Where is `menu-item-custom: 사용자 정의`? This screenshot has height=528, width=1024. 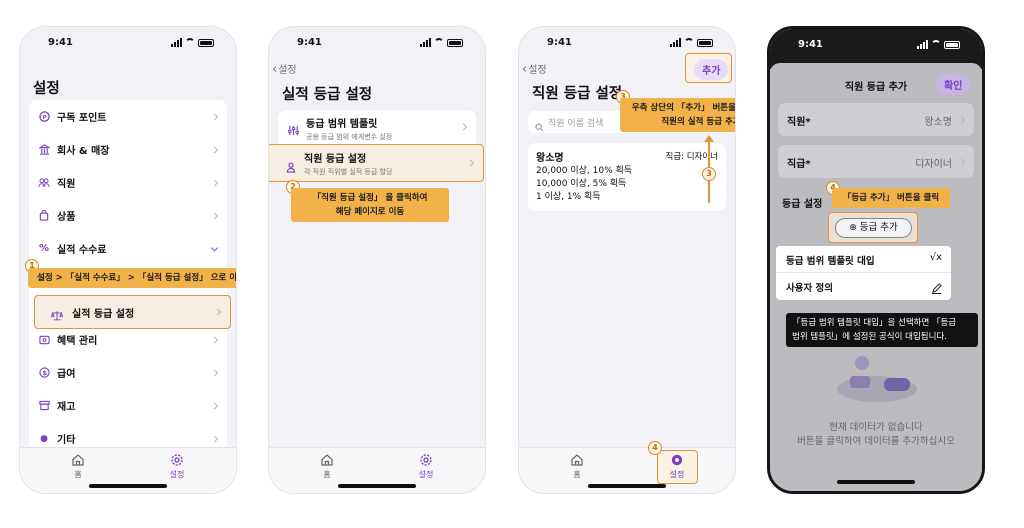 menu-item-custom: 사용자 정의 is located at coordinates (863, 286).